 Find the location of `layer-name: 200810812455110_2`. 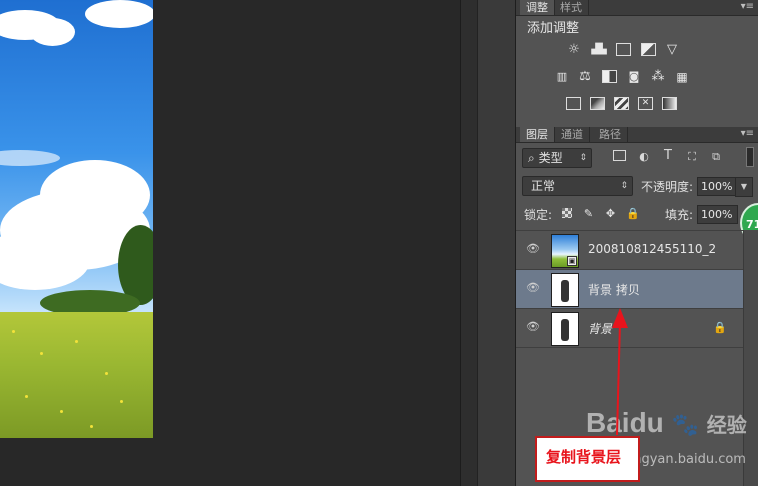

layer-name: 200810812455110_2 is located at coordinates (652, 249).